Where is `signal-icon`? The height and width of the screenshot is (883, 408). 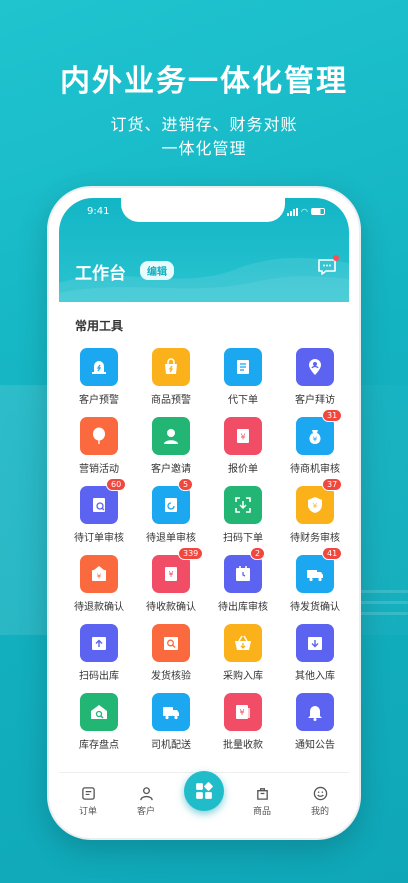 signal-icon is located at coordinates (293, 211).